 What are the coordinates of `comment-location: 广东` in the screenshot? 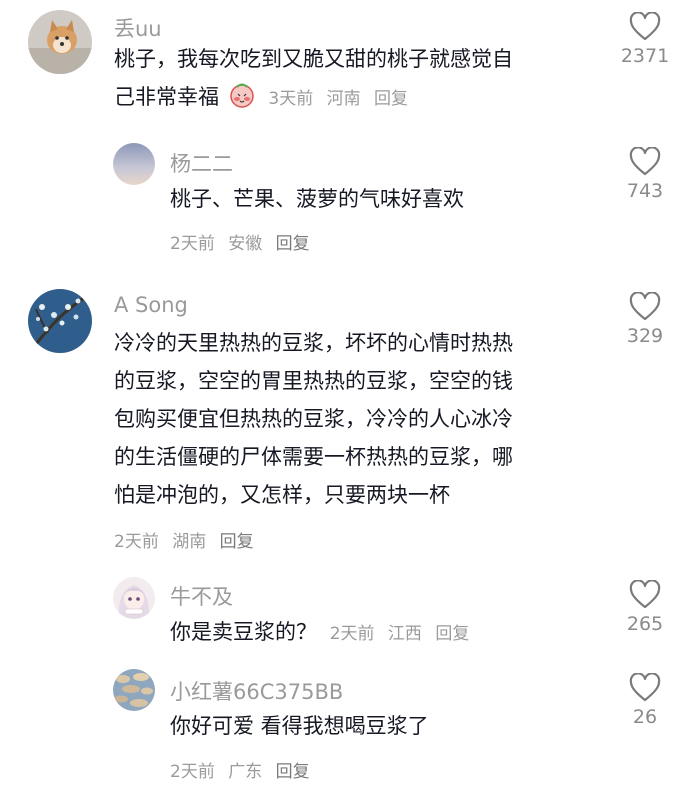 It's located at (245, 772).